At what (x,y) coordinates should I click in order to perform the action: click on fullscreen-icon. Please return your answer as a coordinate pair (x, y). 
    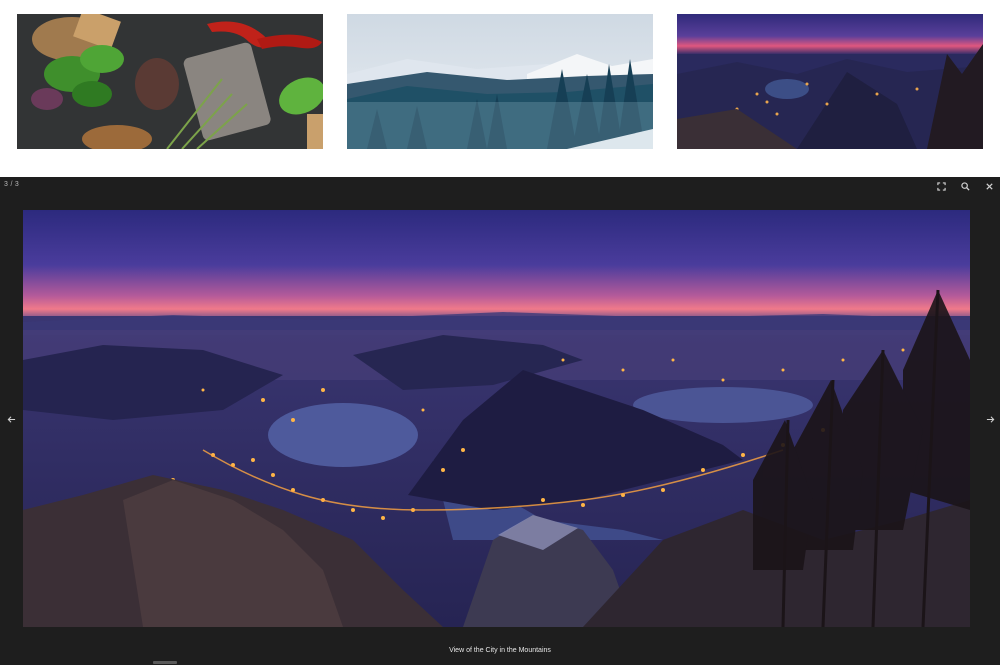
    Looking at the image, I should click on (941, 186).